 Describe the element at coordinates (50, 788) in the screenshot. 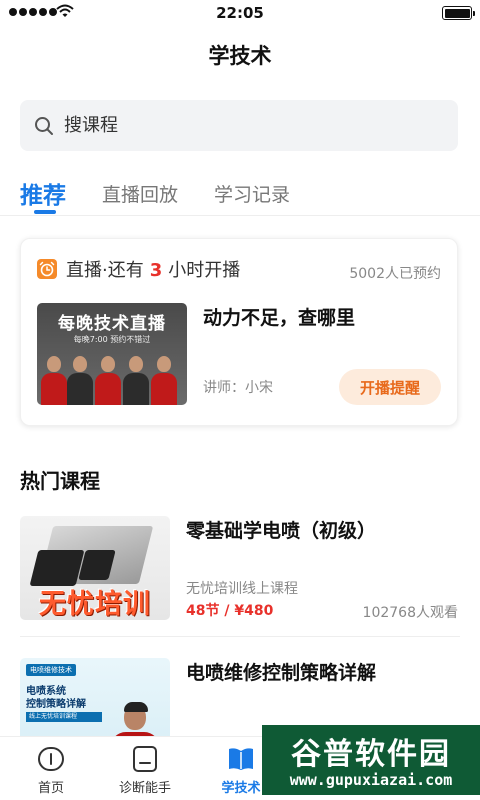

I see `tabbar-label: 首页` at that location.